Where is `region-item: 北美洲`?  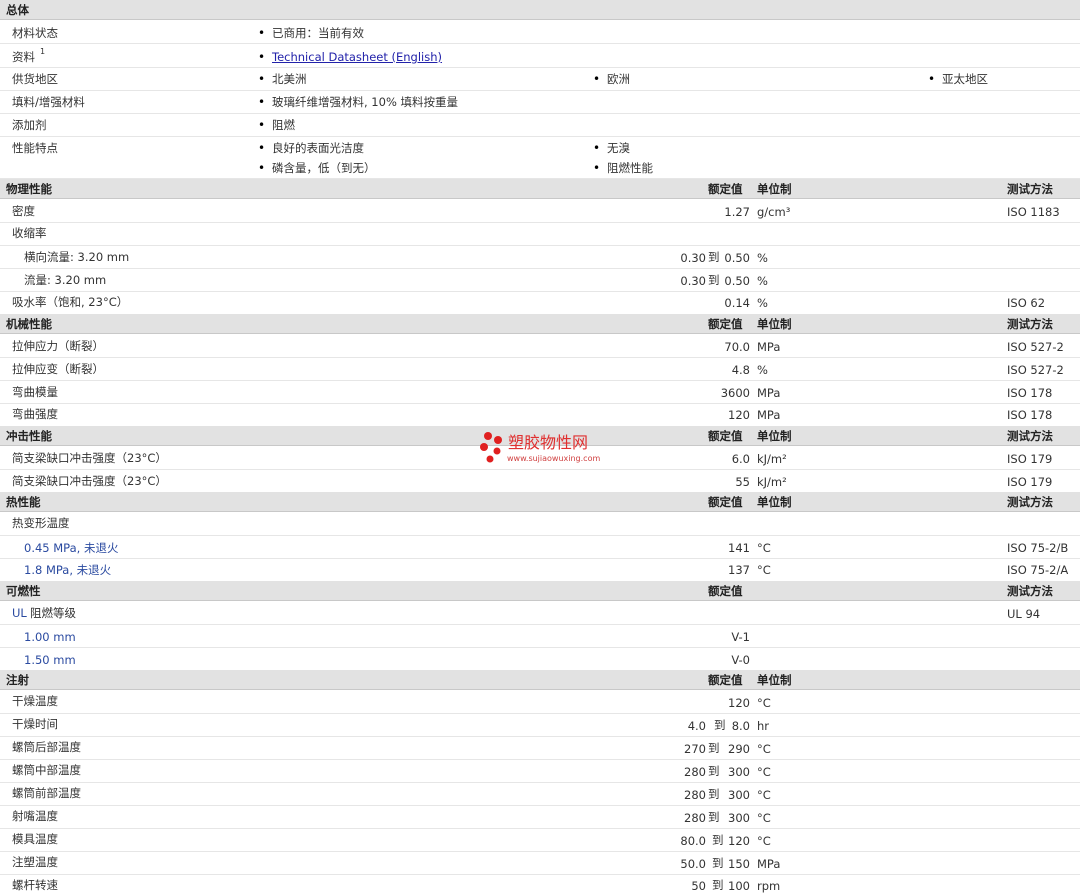
region-item: 北美洲 is located at coordinates (282, 79).